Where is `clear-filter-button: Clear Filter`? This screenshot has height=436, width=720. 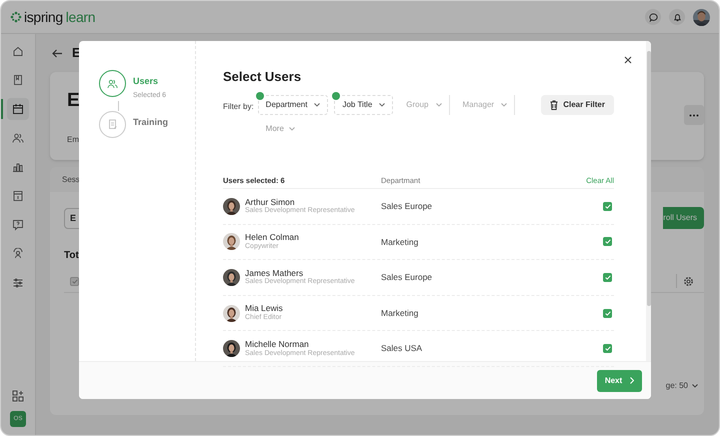
clear-filter-button: Clear Filter is located at coordinates (577, 105).